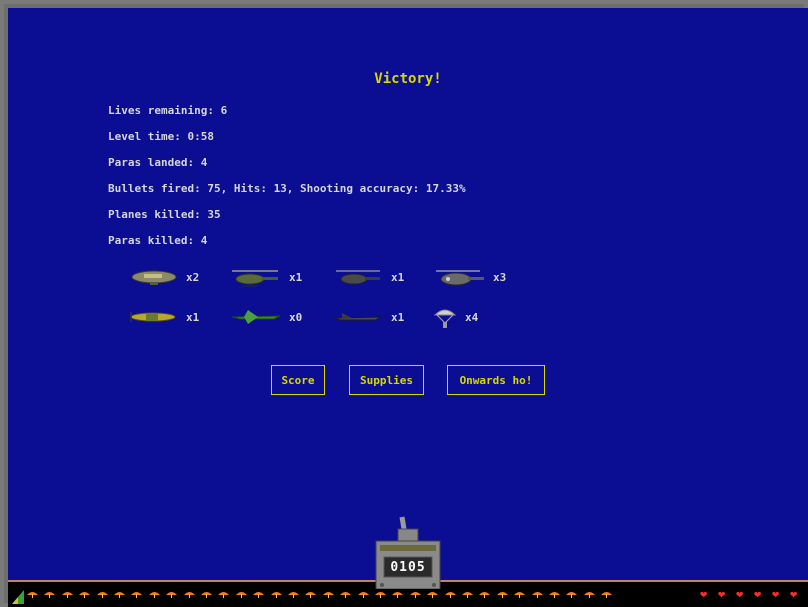 Image resolution: width=808 pixels, height=607 pixels. I want to click on paratrooper-icon, so click(445, 318).